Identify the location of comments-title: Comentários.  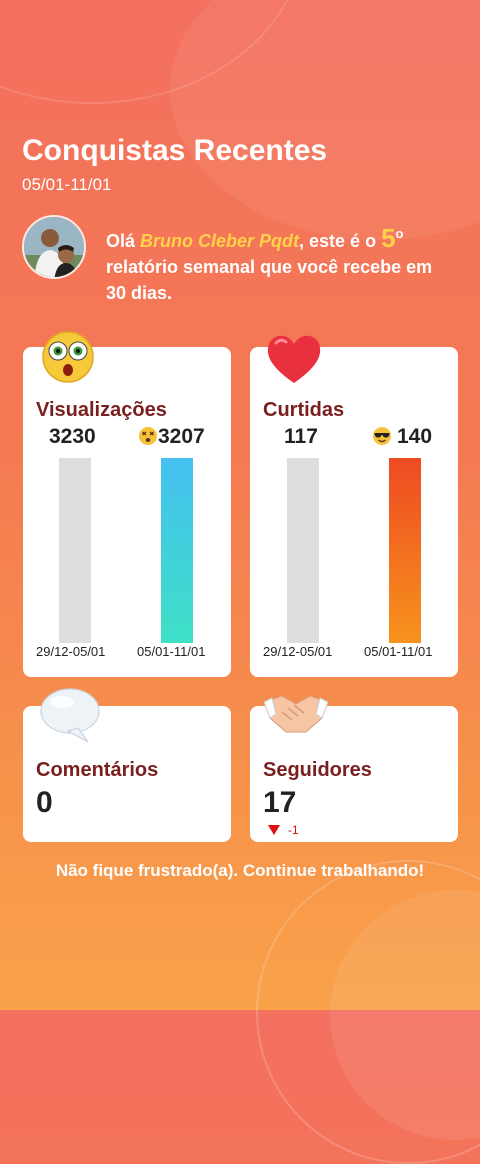
(97, 770).